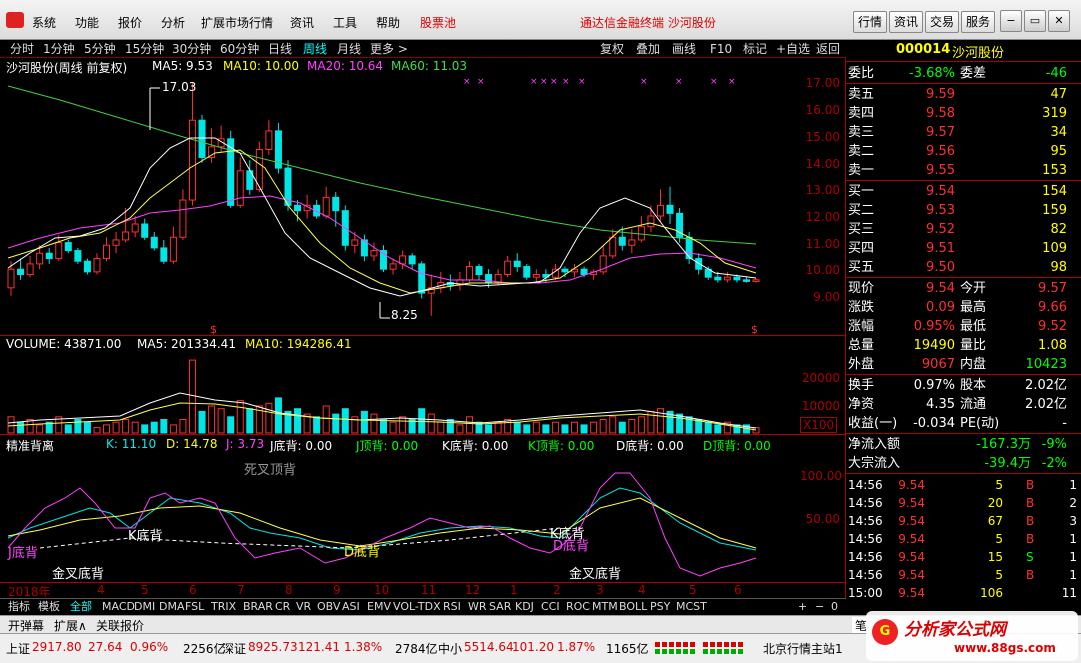 This screenshot has width=1081, height=663. I want to click on tab-wr: WR, so click(477, 607).